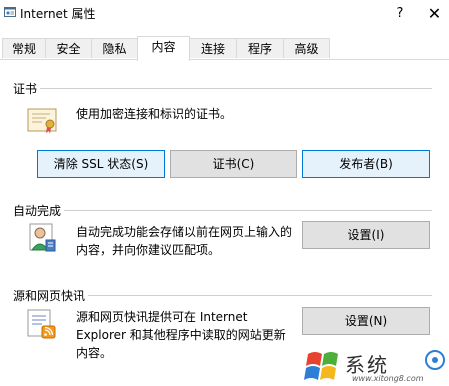 This screenshot has height=386, width=449. I want to click on autocomplete-heading: 自动完成, so click(37, 211).